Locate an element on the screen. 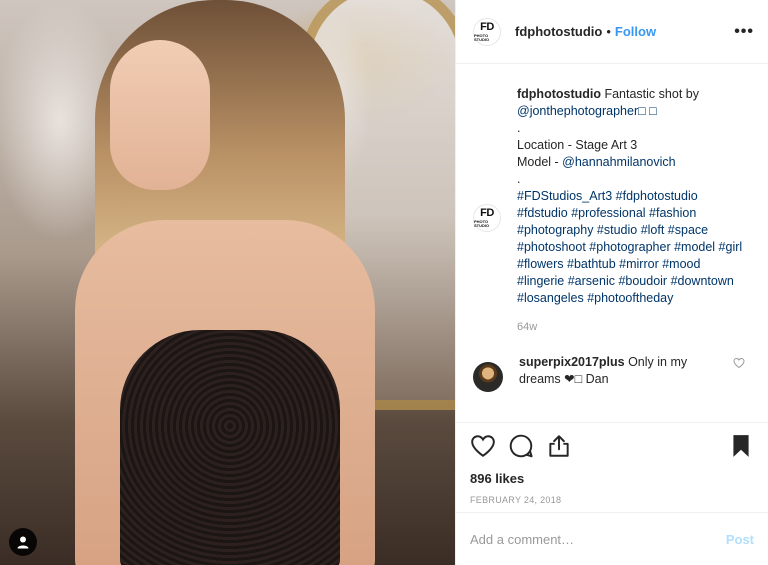 This screenshot has height=565, width=768. avatar: FD PHOTO STUDIO is located at coordinates (487, 31).